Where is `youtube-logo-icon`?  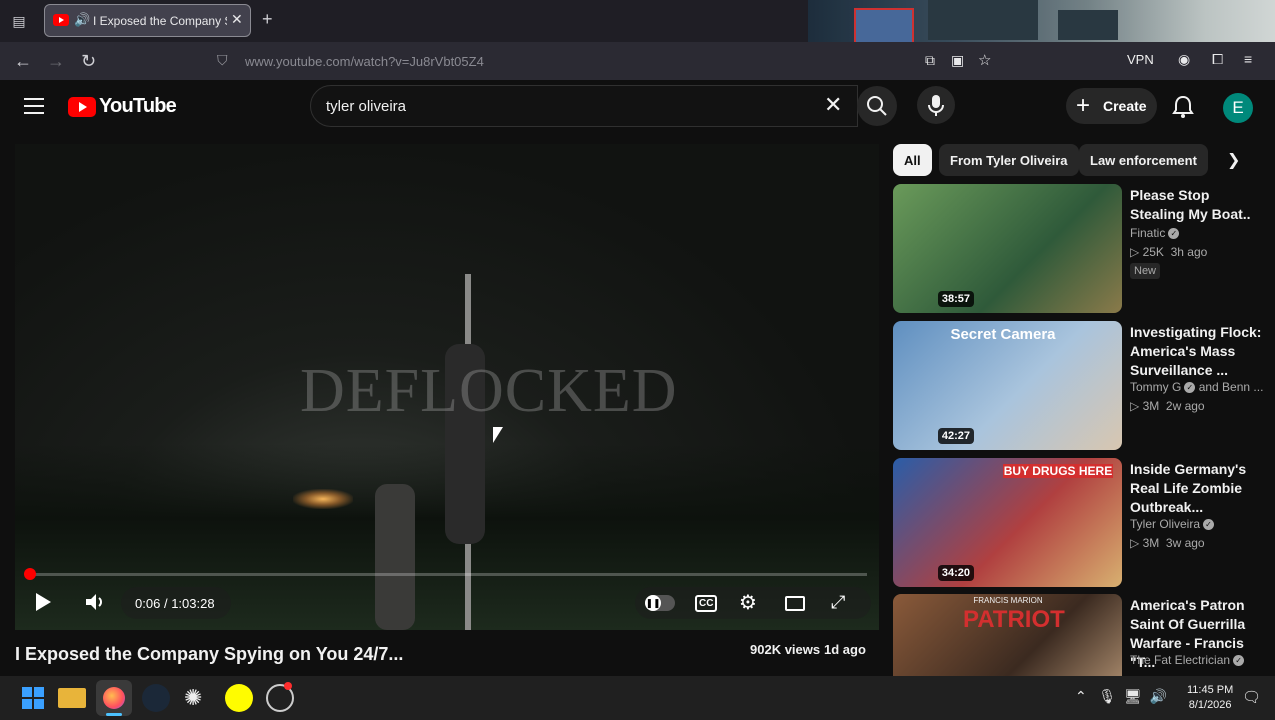
youtube-logo-icon is located at coordinates (82, 107).